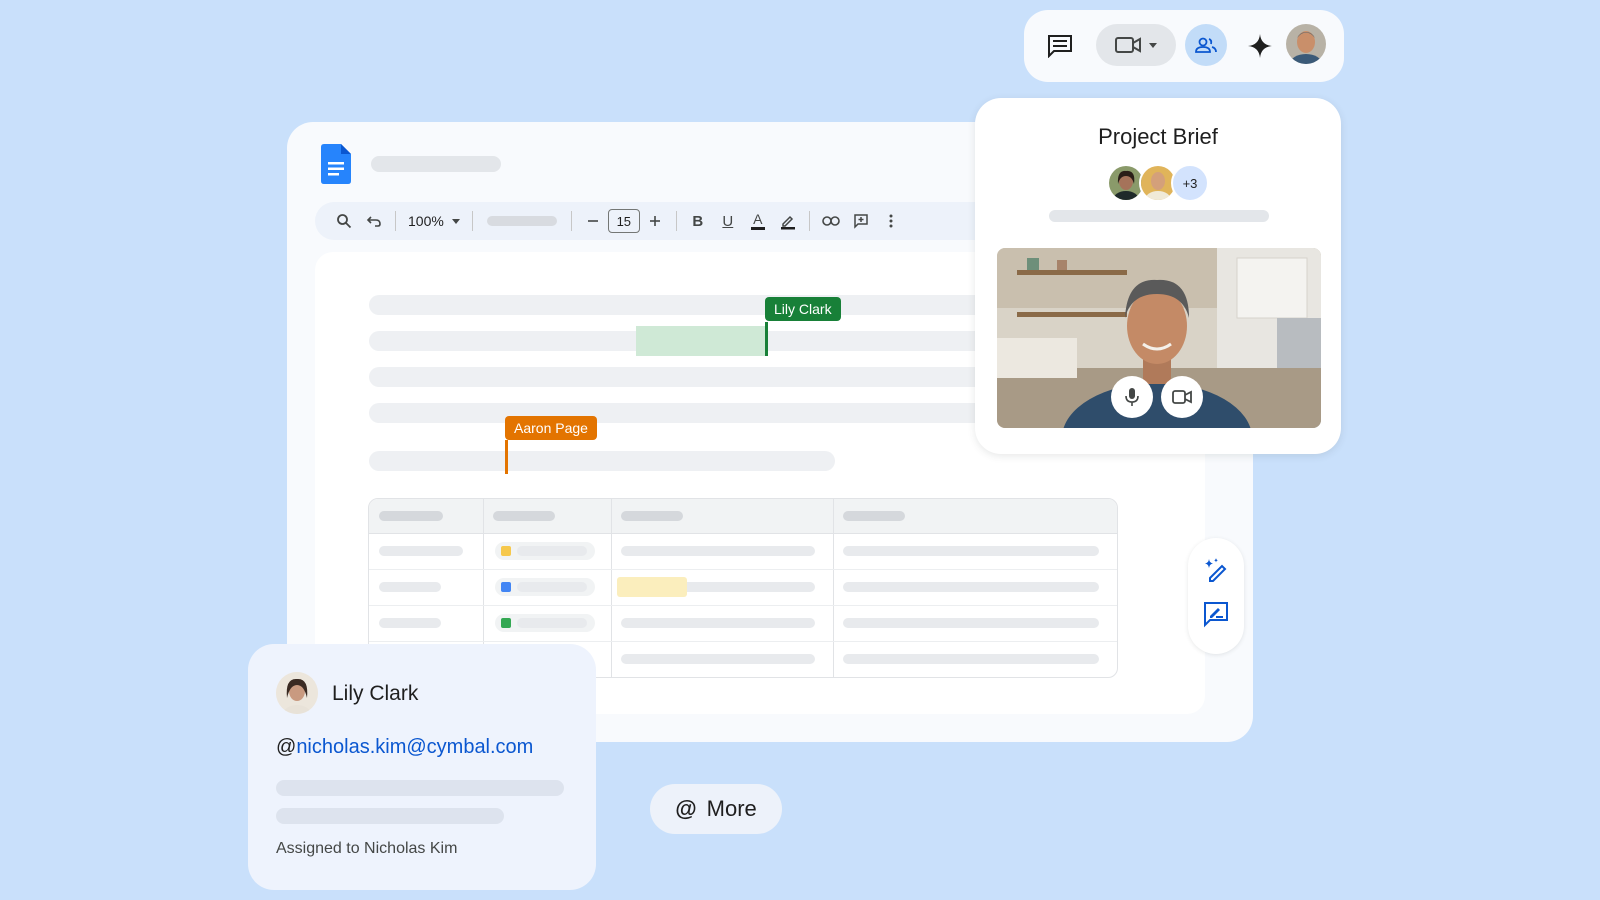 This screenshot has width=1600, height=900. I want to click on side-rail, so click(1216, 596).